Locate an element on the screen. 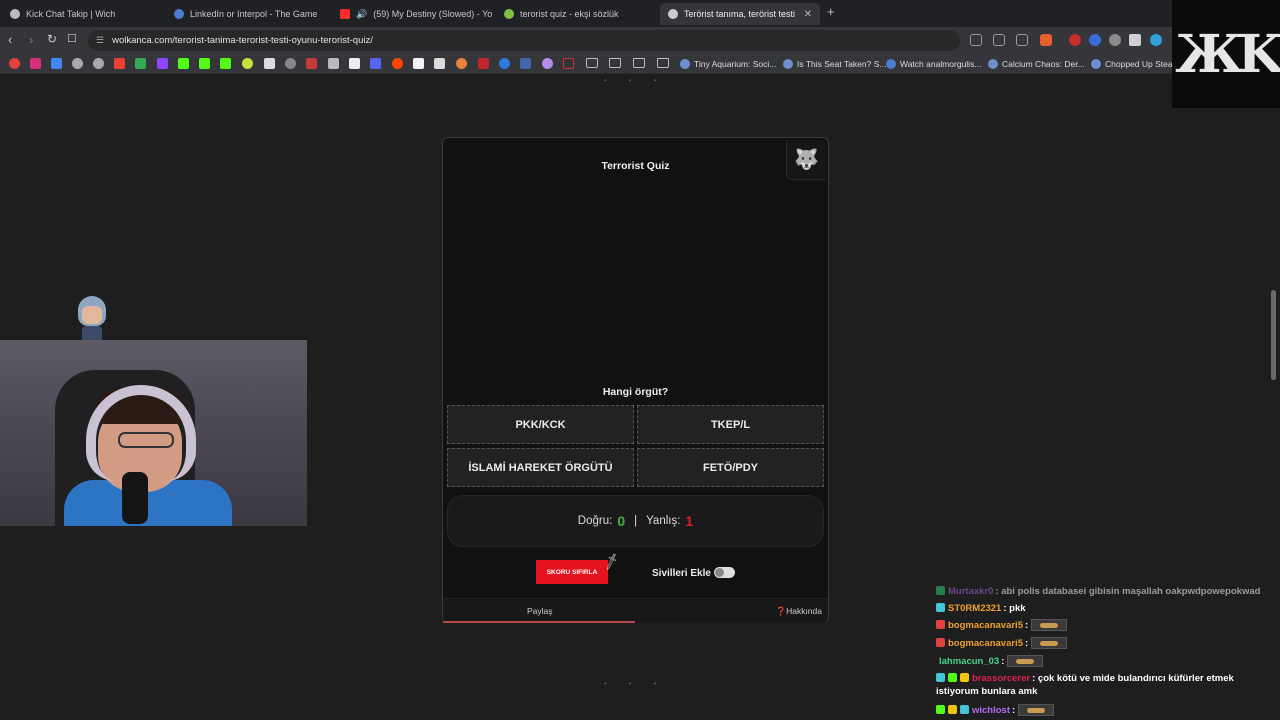  about-link: ❓Hakkında is located at coordinates (798, 611).